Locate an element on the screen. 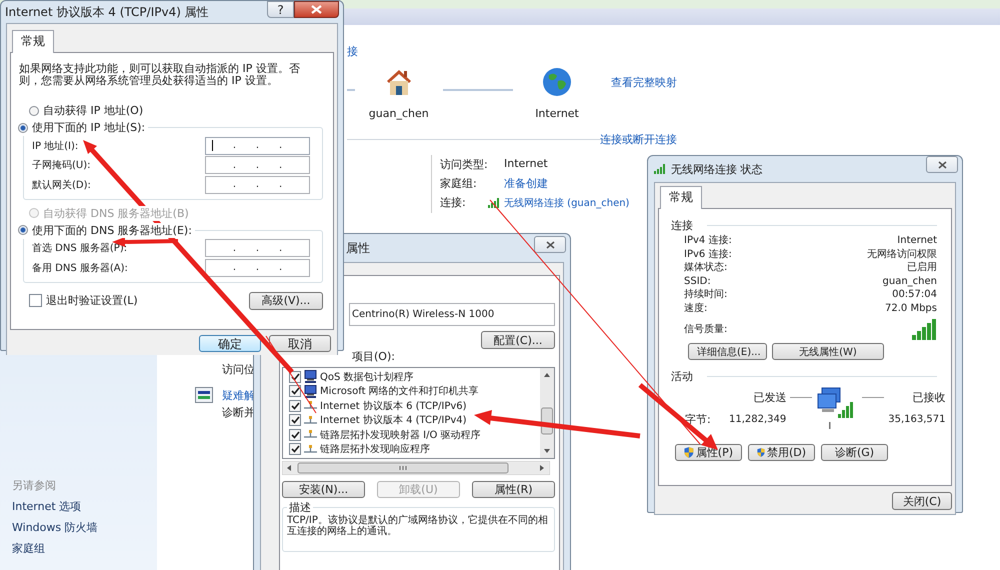 The image size is (1000, 570). list-item: Microsoft 网络的文件和打印机共享 is located at coordinates (399, 391).